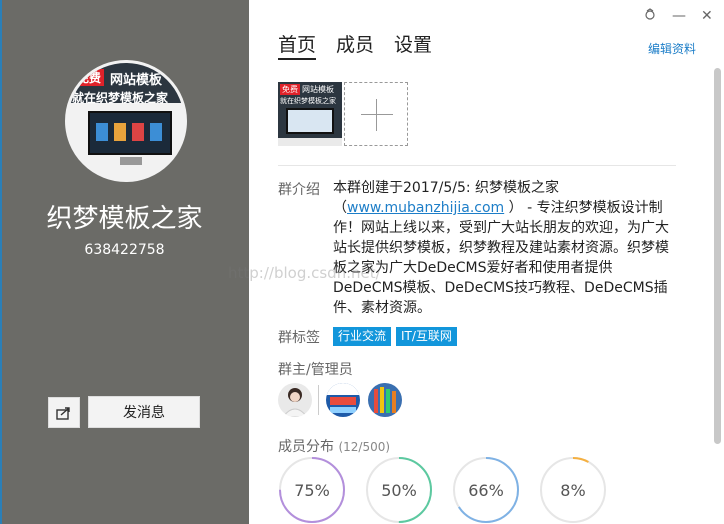  What do you see at coordinates (1, 262) in the screenshot?
I see `window-edge` at bounding box center [1, 262].